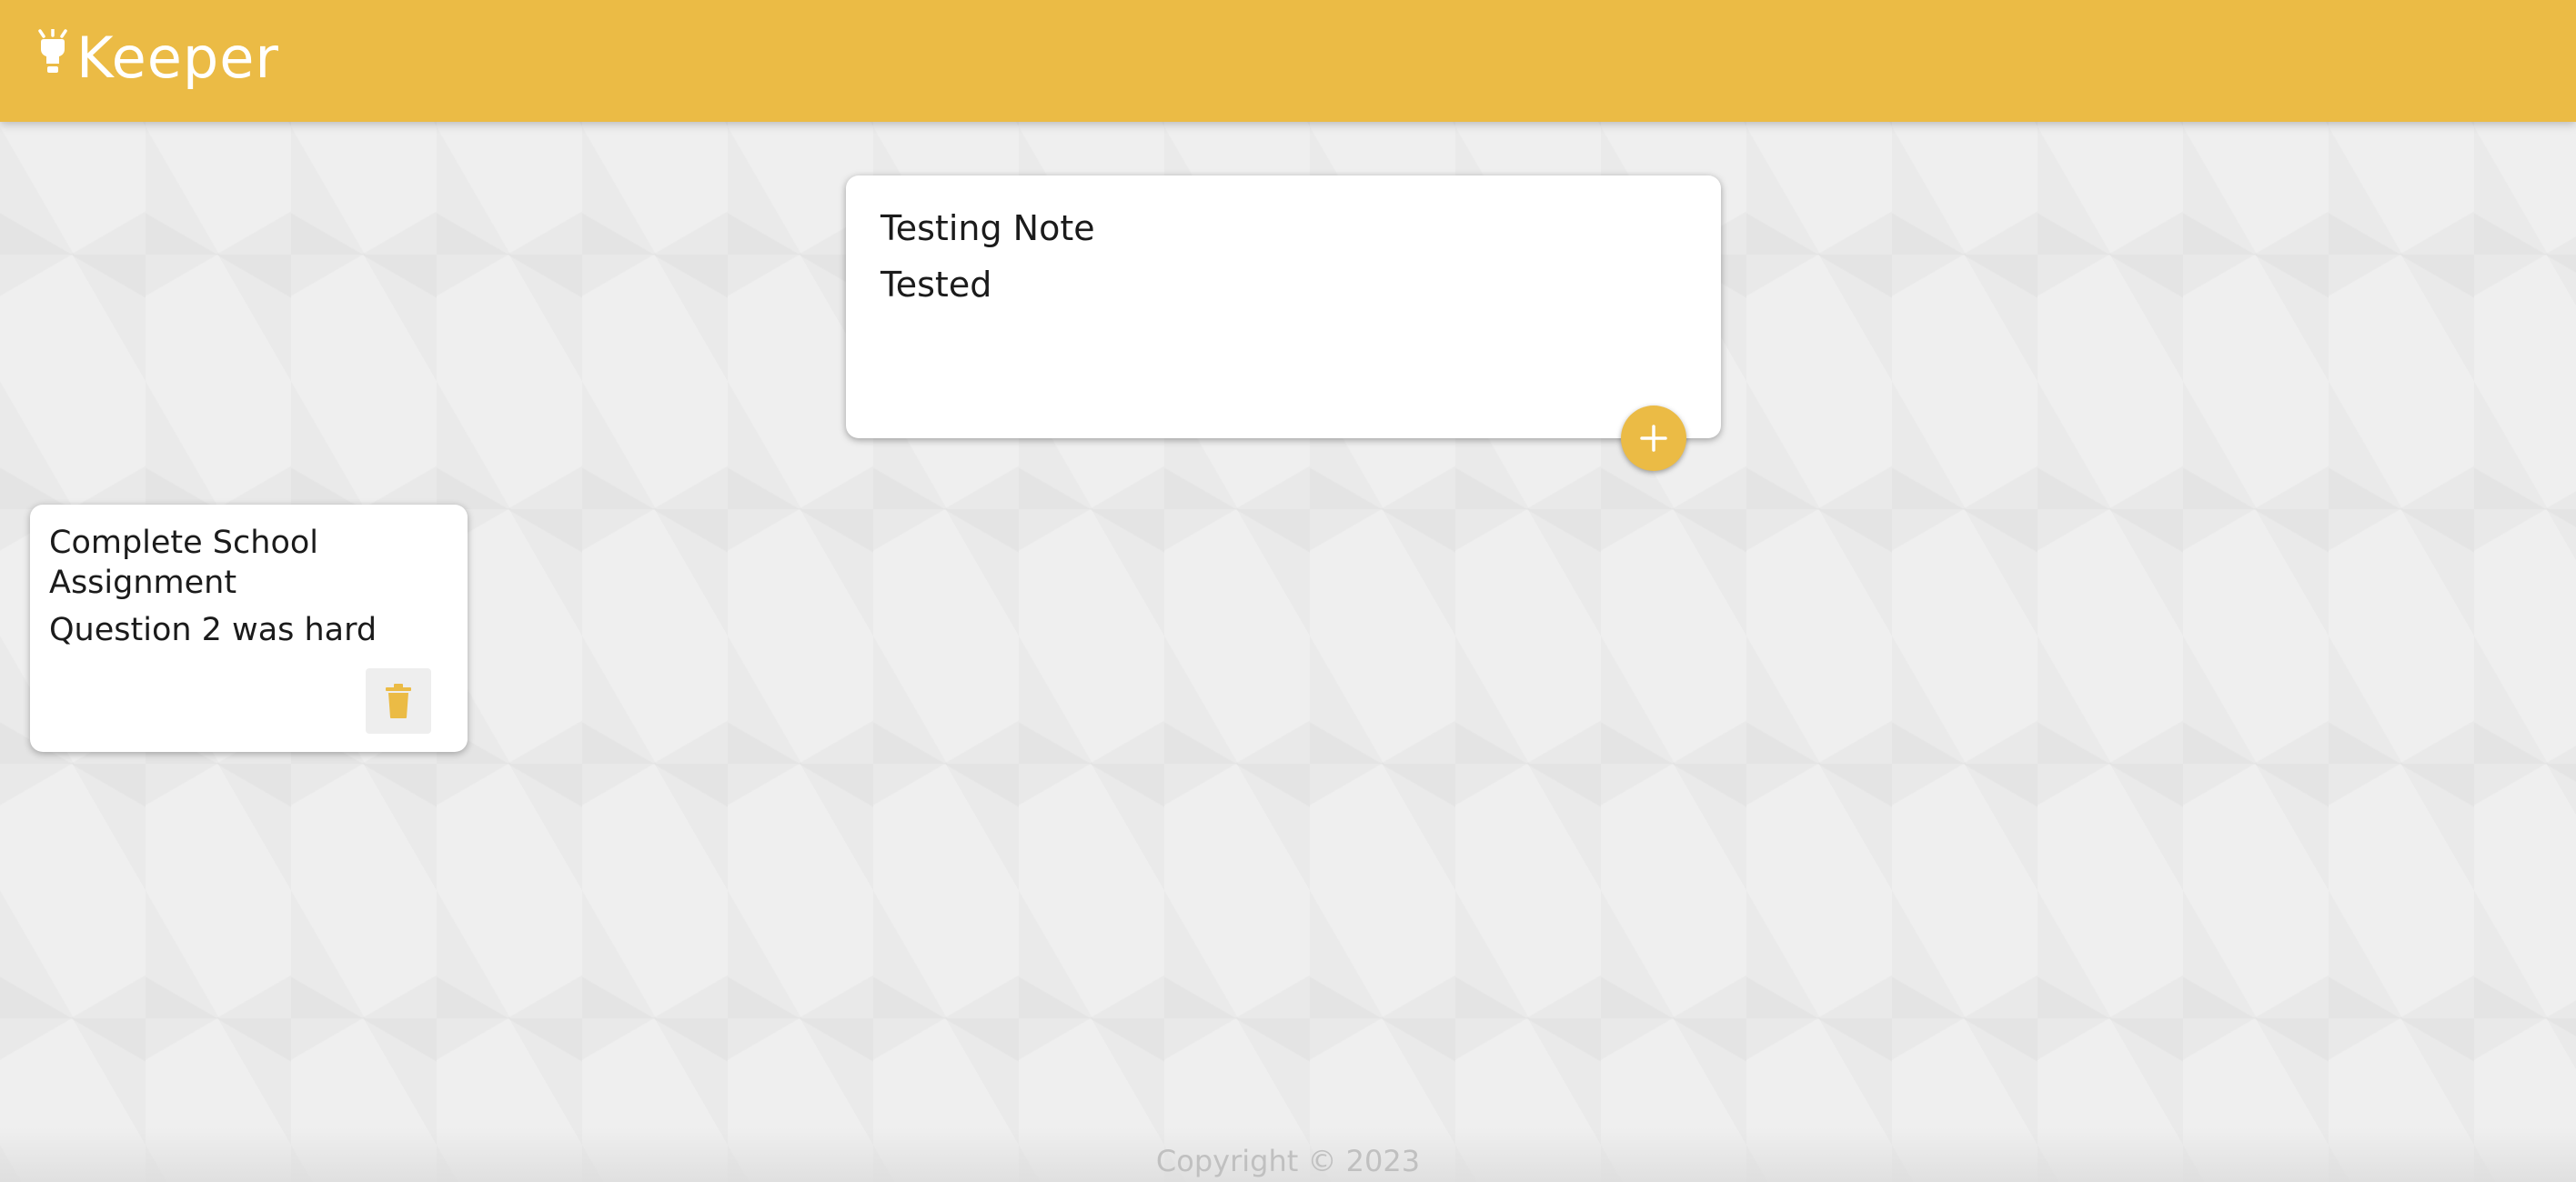 This screenshot has width=2576, height=1182. I want to click on delete-note-button, so click(398, 701).